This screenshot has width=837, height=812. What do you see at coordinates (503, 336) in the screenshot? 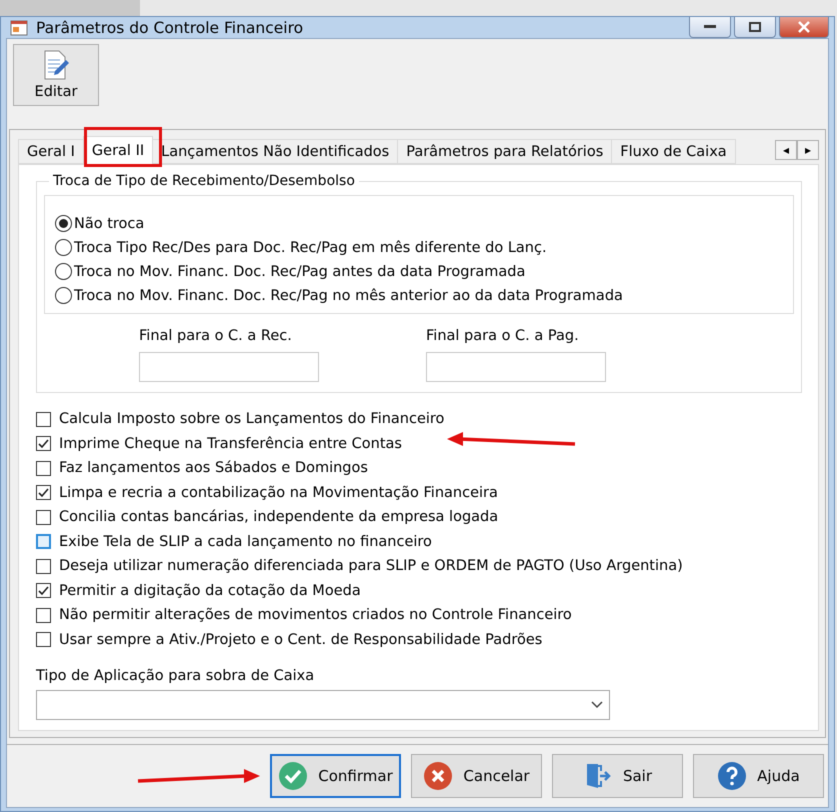
I see `field-label: Final para o C. a Pag.` at bounding box center [503, 336].